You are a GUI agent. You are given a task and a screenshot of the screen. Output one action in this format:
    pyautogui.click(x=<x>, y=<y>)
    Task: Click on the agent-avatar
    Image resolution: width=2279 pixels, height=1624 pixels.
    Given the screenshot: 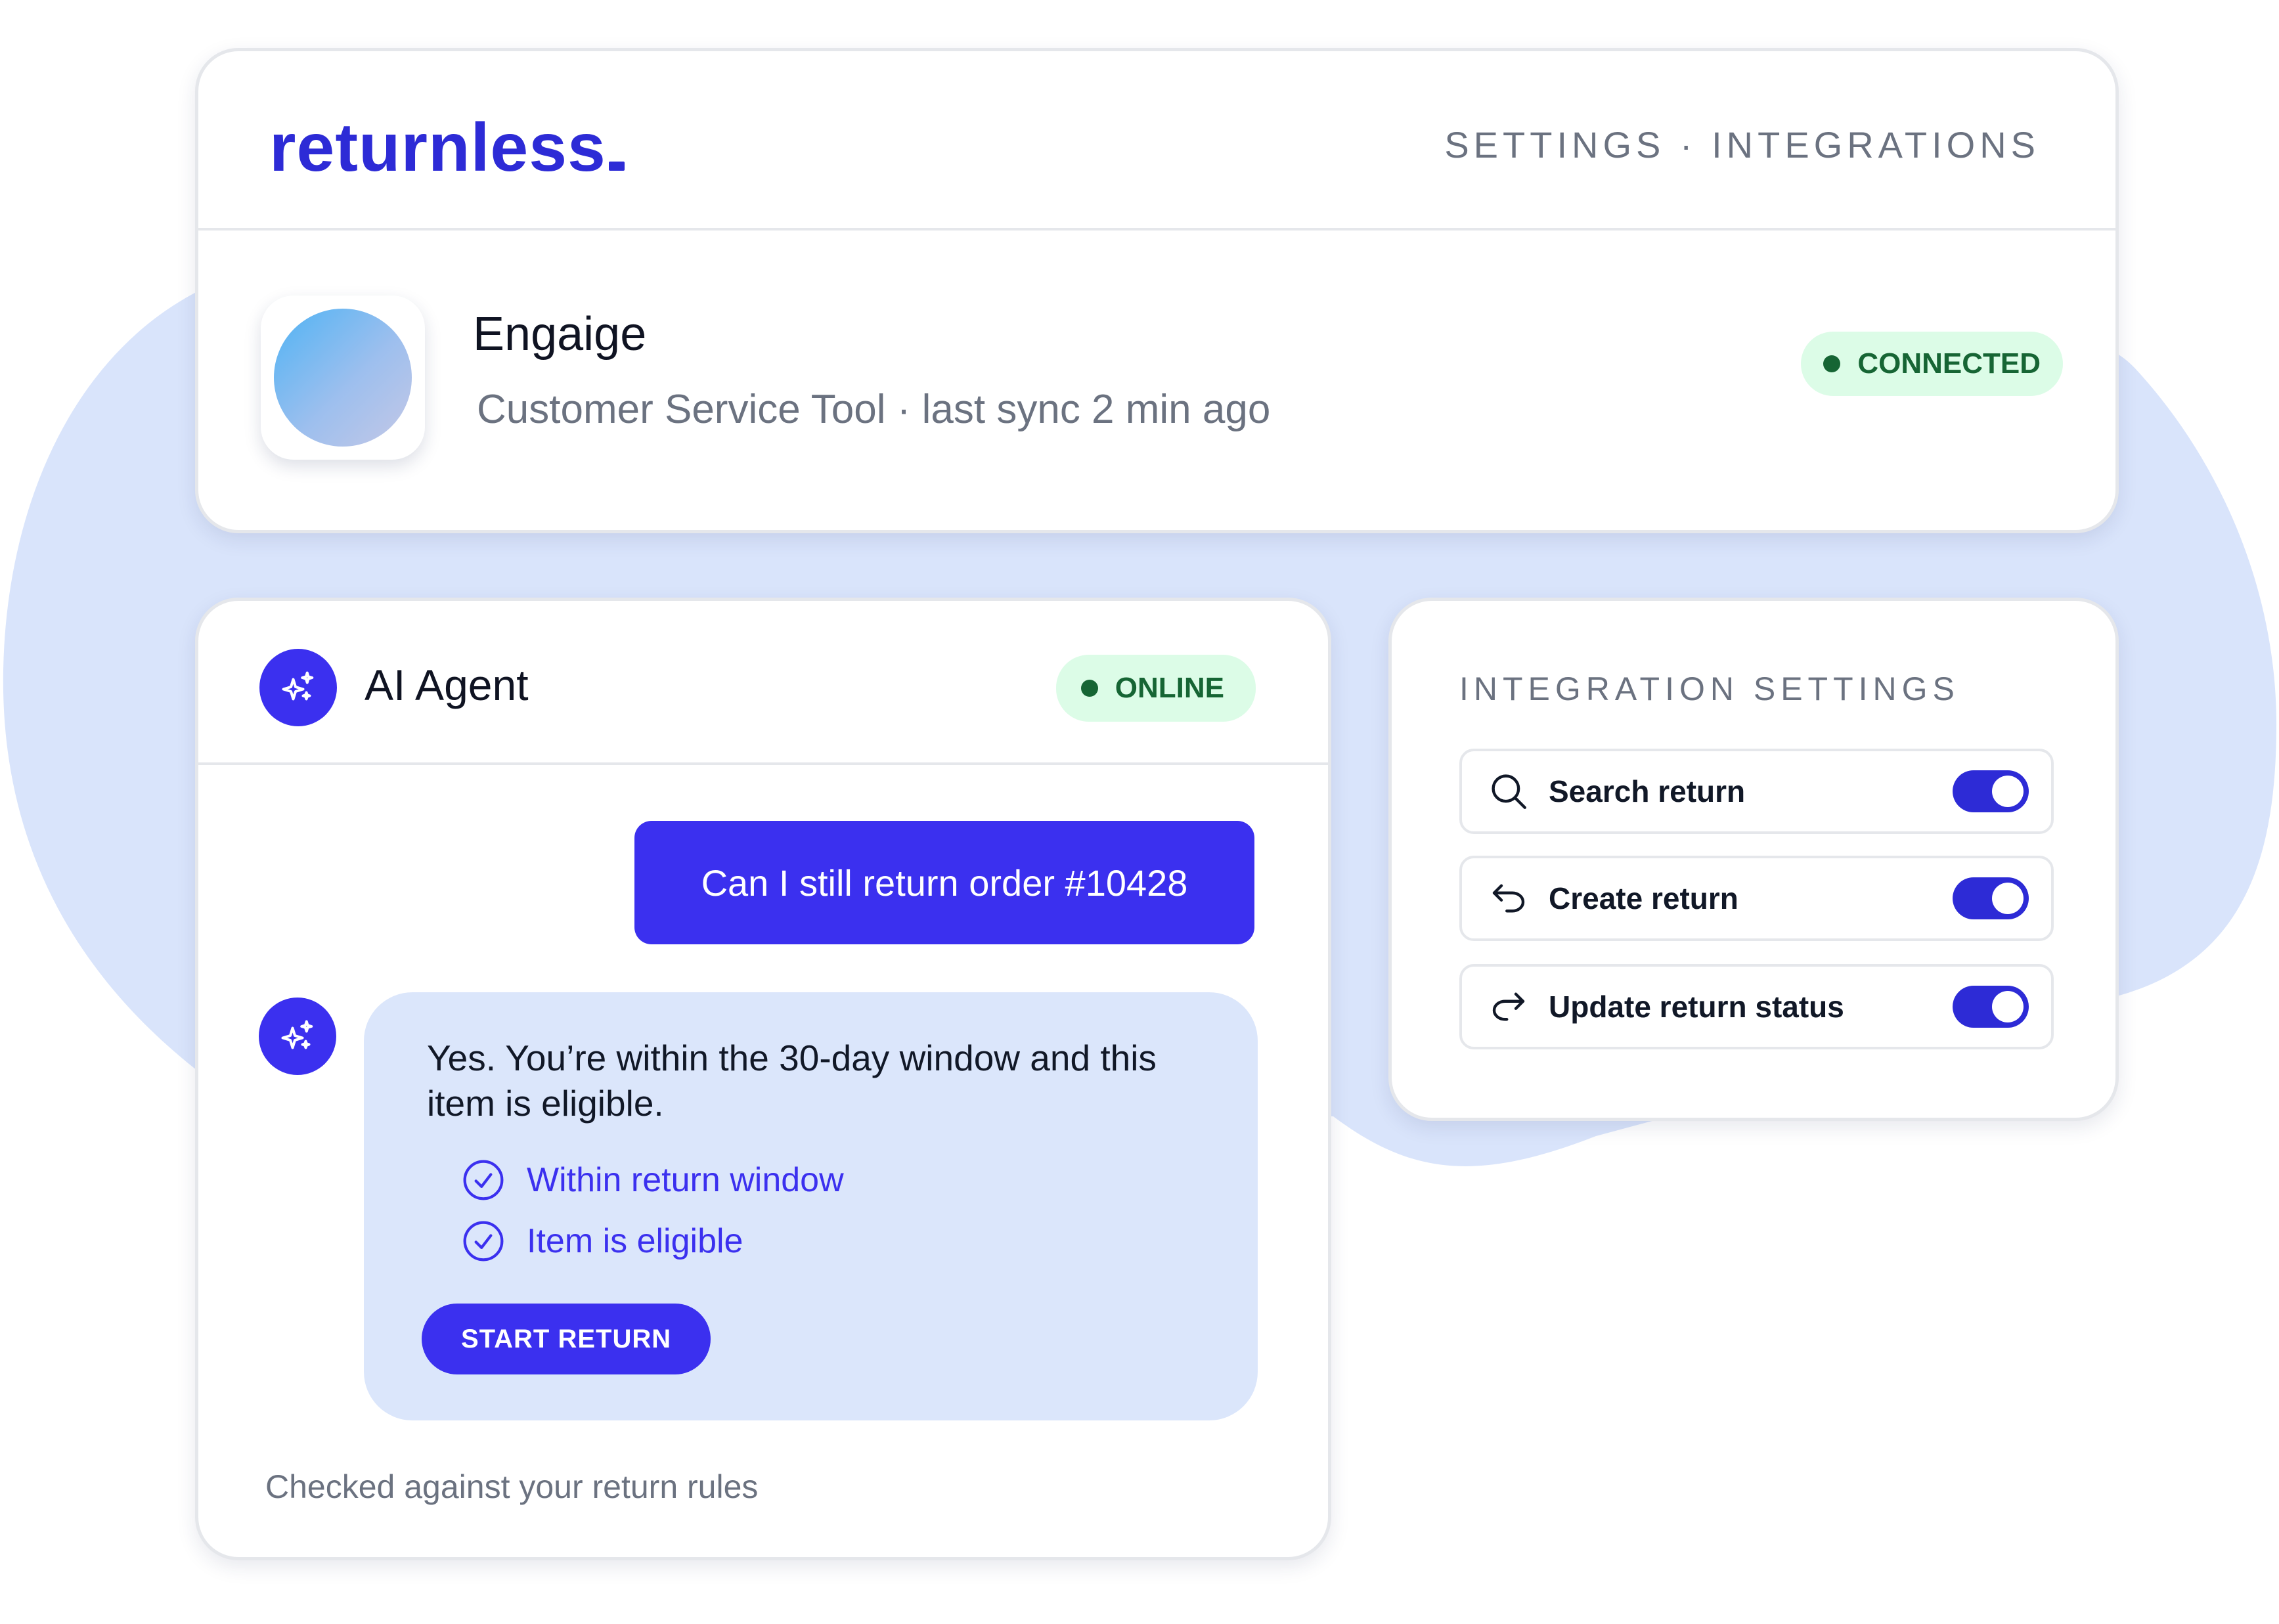 What is the action you would take?
    pyautogui.click(x=298, y=687)
    